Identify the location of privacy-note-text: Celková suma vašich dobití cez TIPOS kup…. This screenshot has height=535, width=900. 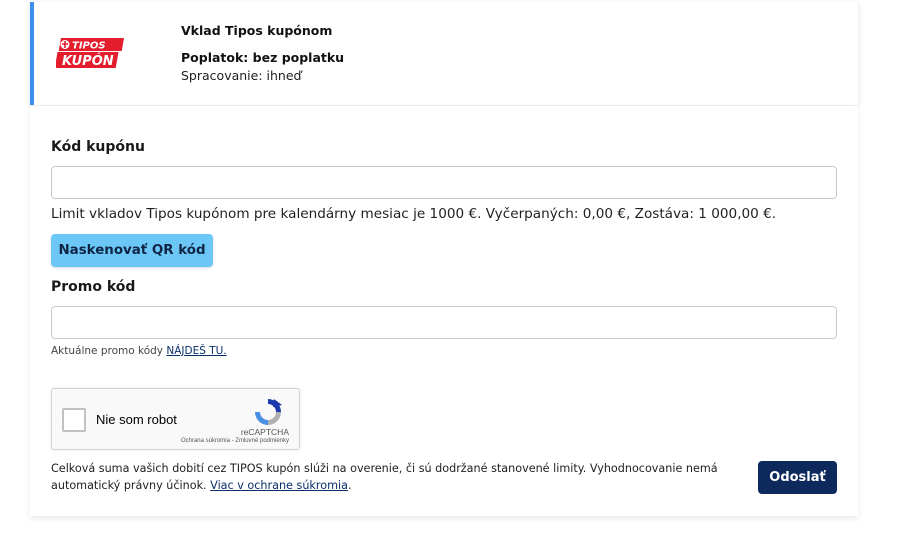
(384, 477).